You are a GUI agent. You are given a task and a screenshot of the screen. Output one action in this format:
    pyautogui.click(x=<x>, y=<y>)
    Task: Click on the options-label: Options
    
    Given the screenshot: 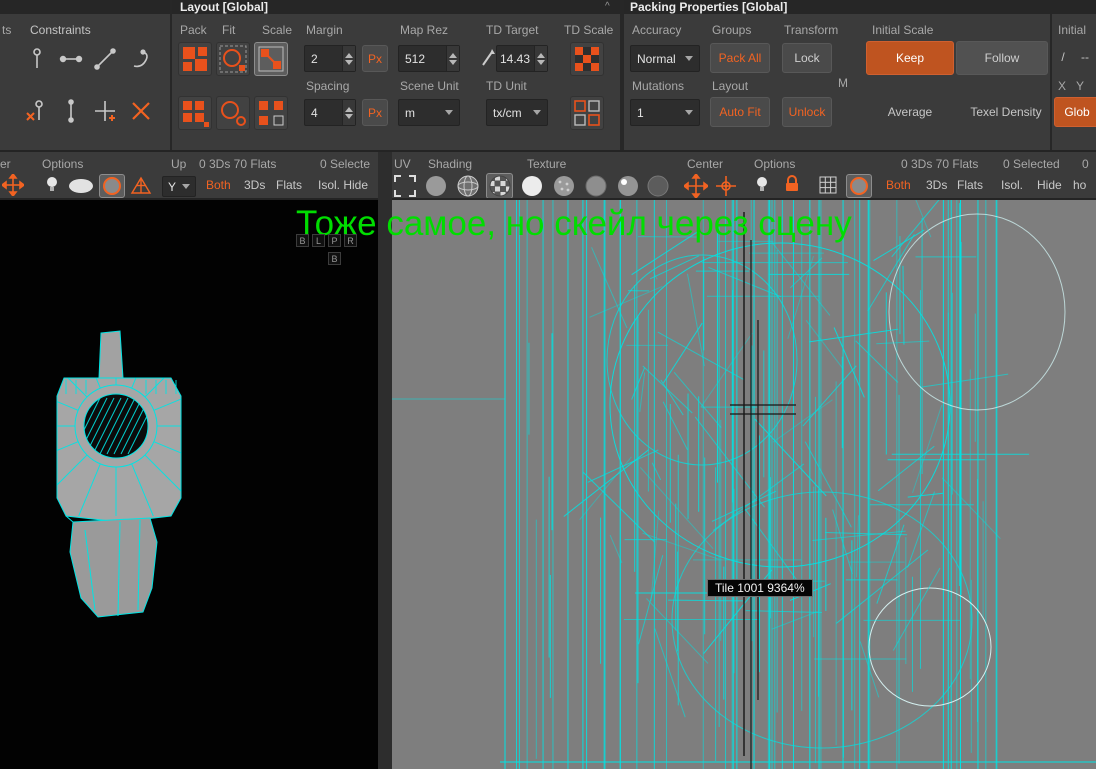 What is the action you would take?
    pyautogui.click(x=63, y=164)
    